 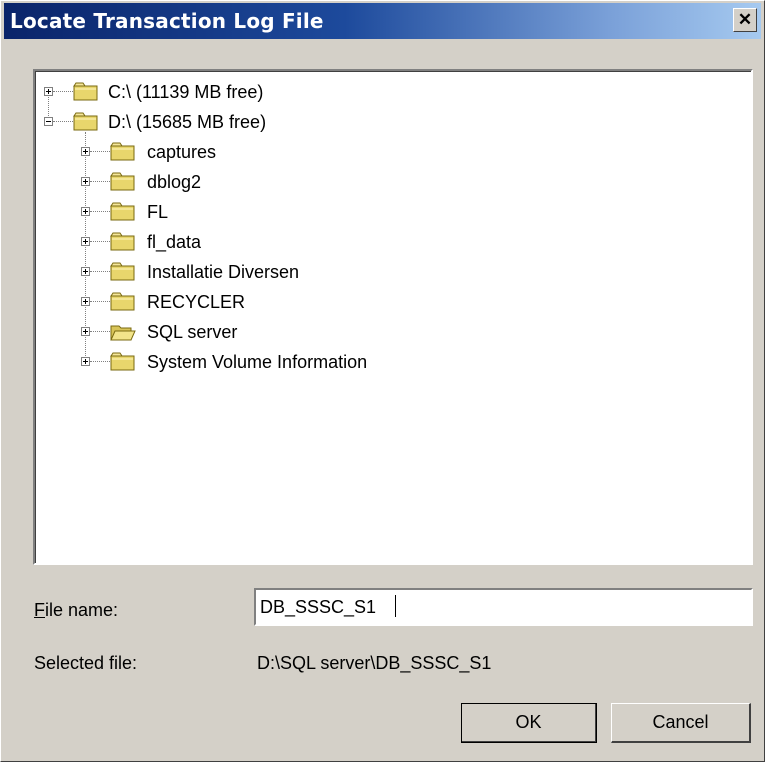 What do you see at coordinates (192, 332) in the screenshot?
I see `tree-node-label: SQL server` at bounding box center [192, 332].